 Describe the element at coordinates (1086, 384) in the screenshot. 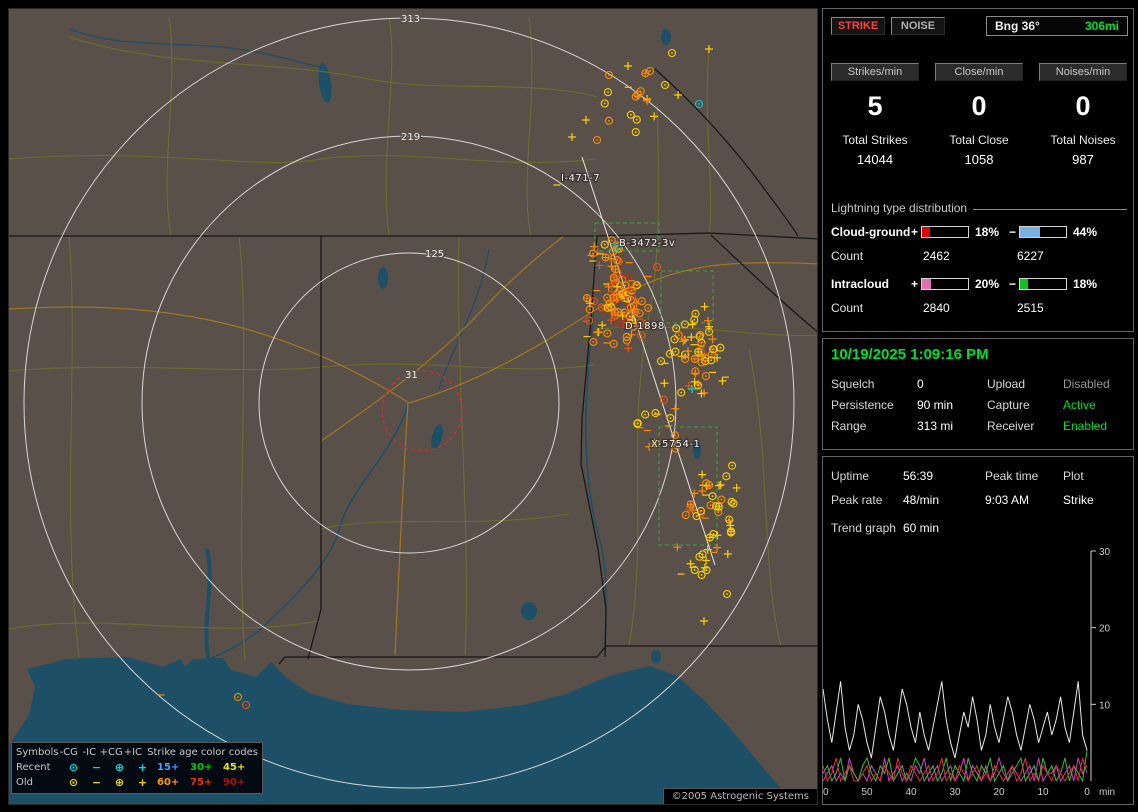

I see `upload-state: Disabled` at that location.